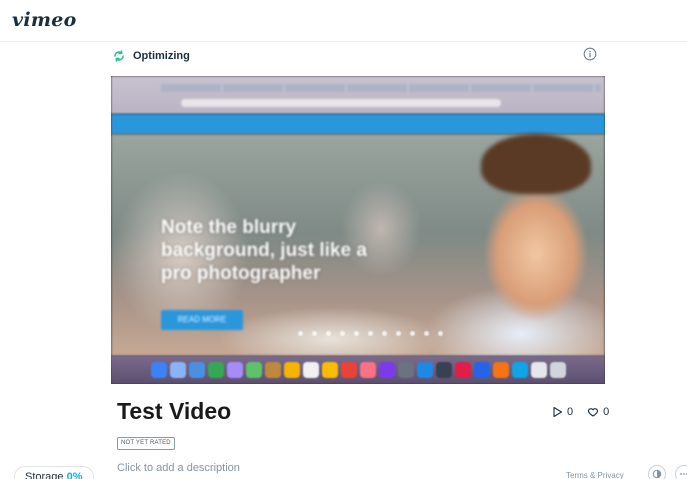 The image size is (687, 479). What do you see at coordinates (174, 411) in the screenshot?
I see `video-title: Test Video` at bounding box center [174, 411].